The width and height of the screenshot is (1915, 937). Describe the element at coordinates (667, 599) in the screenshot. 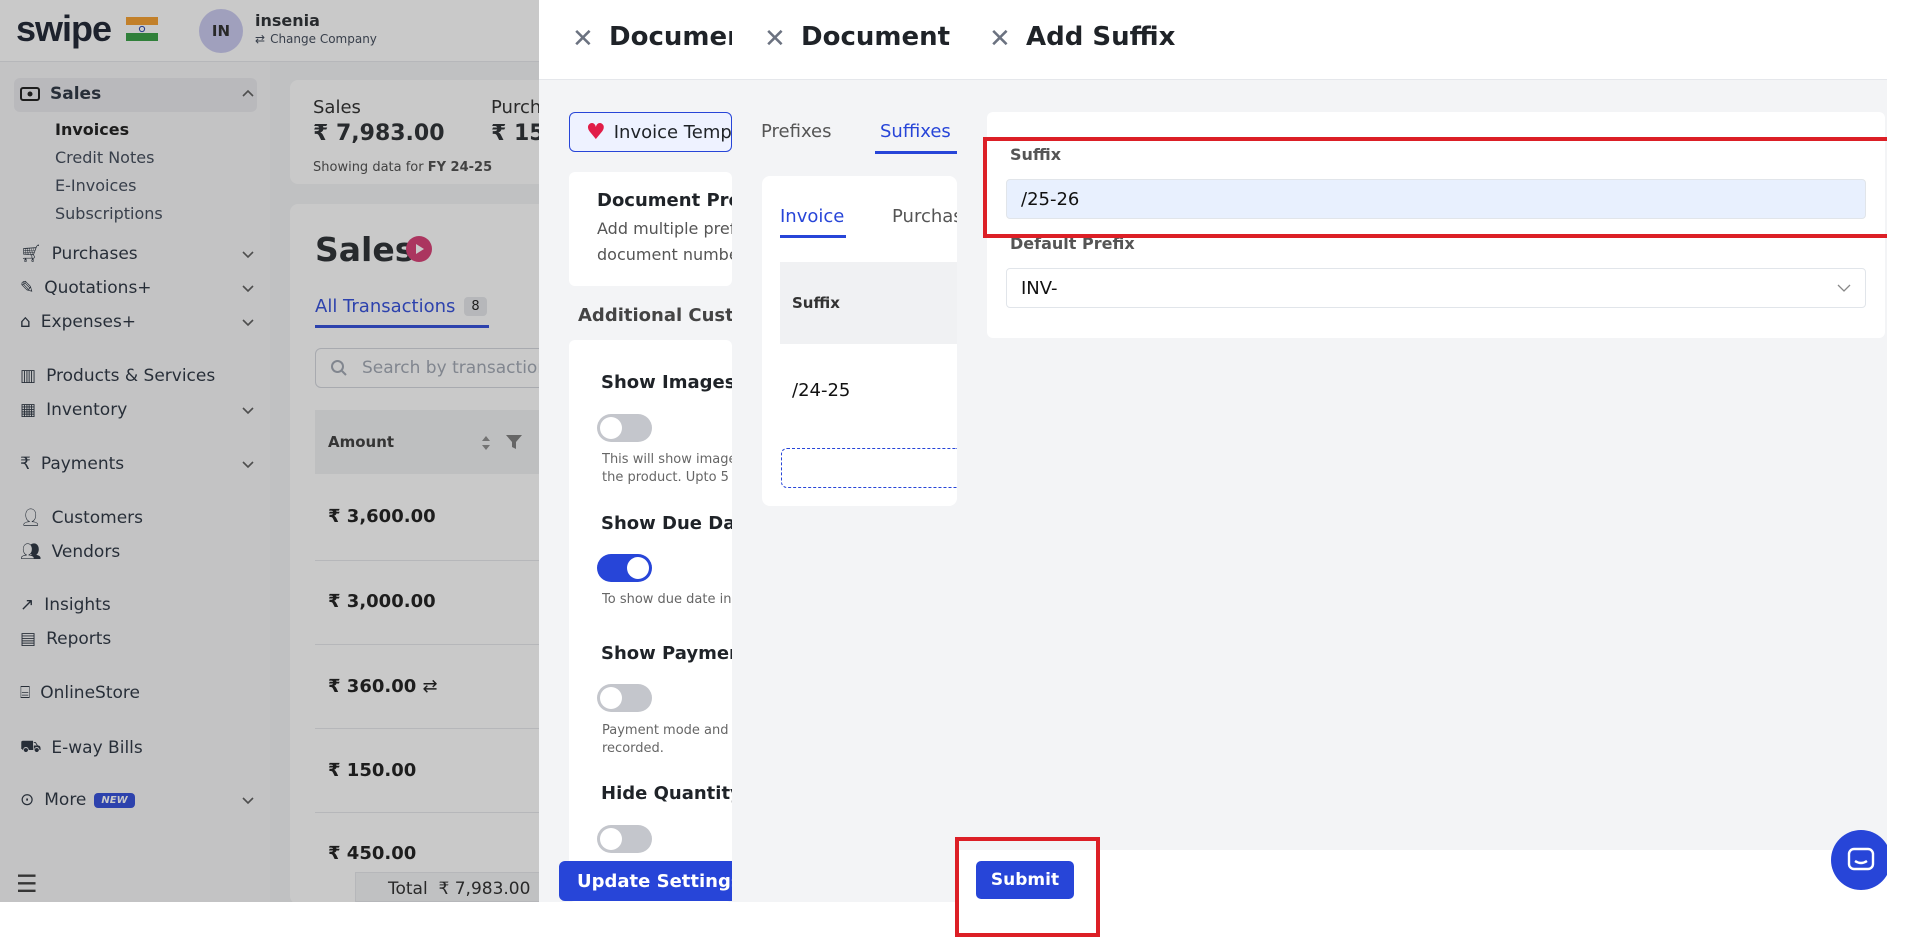

I see `option-description: To show due date in` at that location.